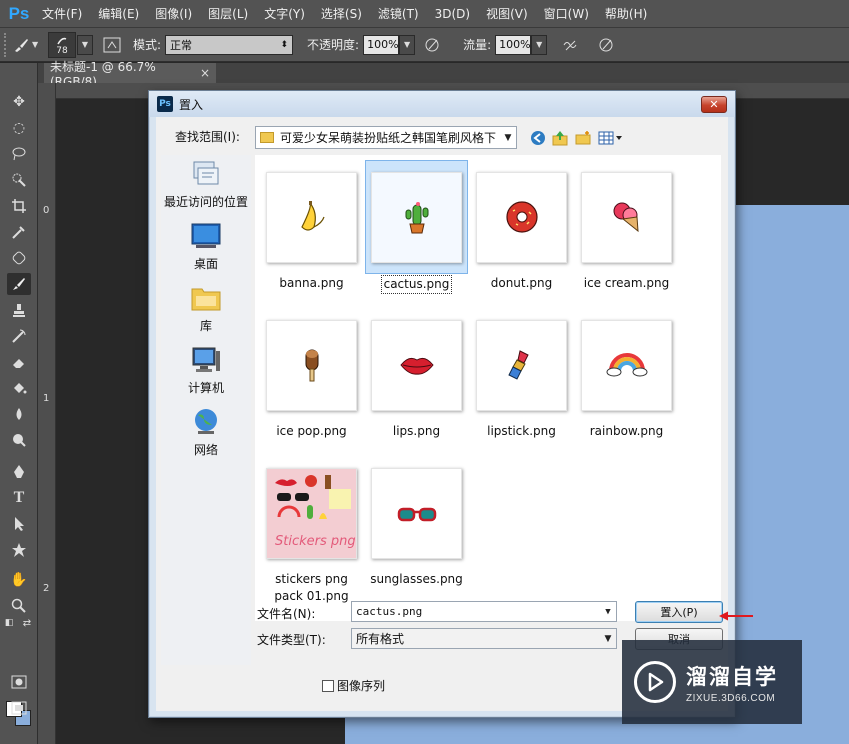 This screenshot has height=744, width=849. I want to click on opacity-dropdown-icon: ▼, so click(407, 44).